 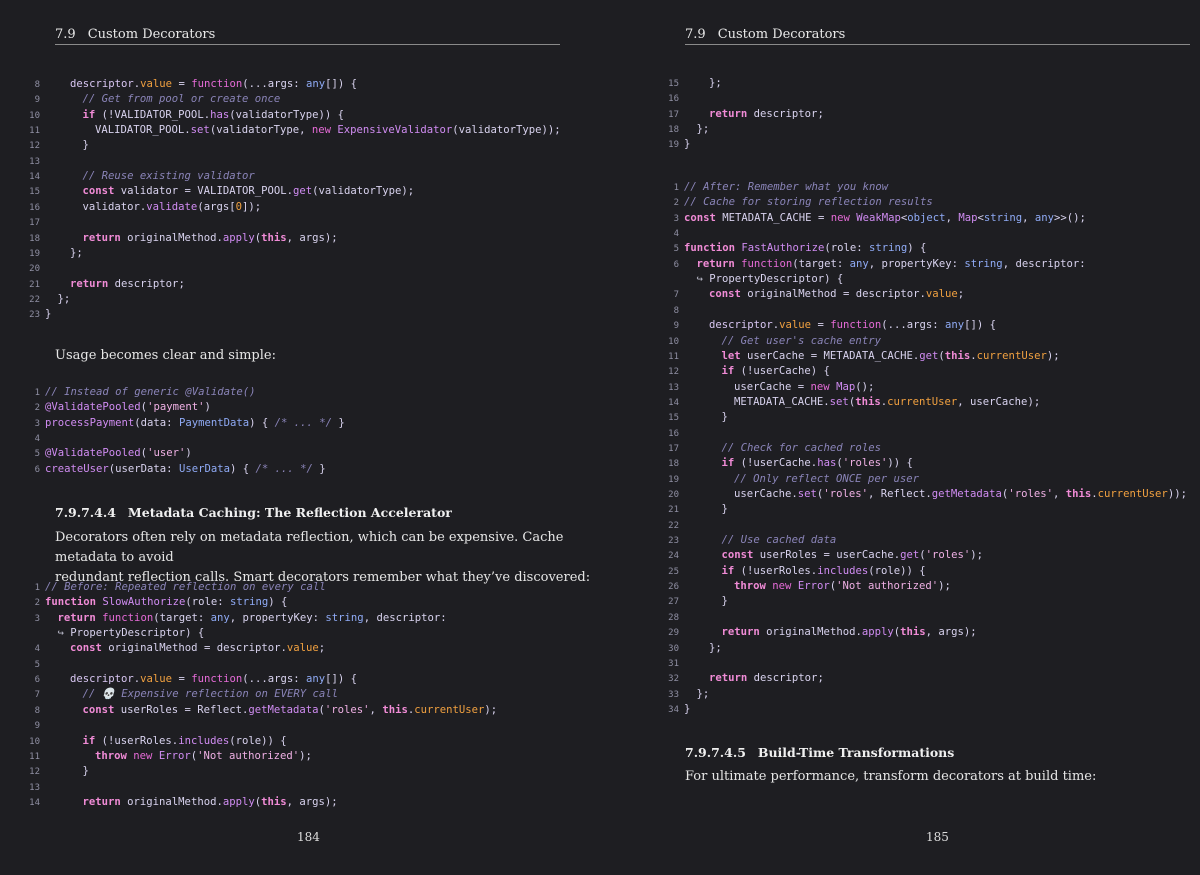 I want to click on code-token: 'Not authorized', so click(x=248, y=755).